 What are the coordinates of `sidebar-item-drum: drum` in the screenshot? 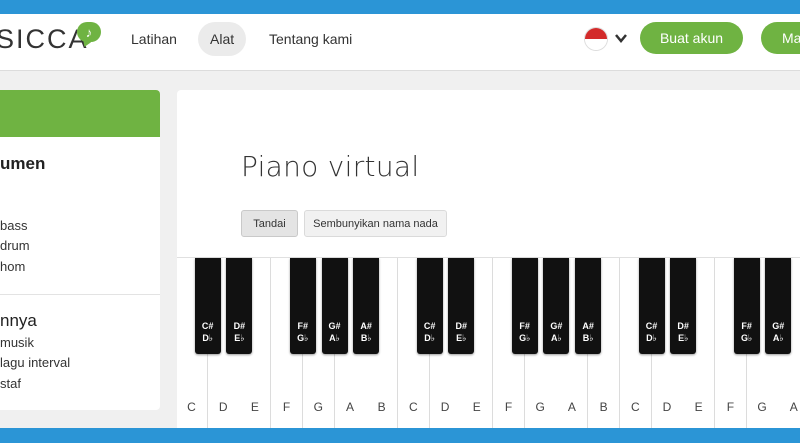 It's located at (15, 245).